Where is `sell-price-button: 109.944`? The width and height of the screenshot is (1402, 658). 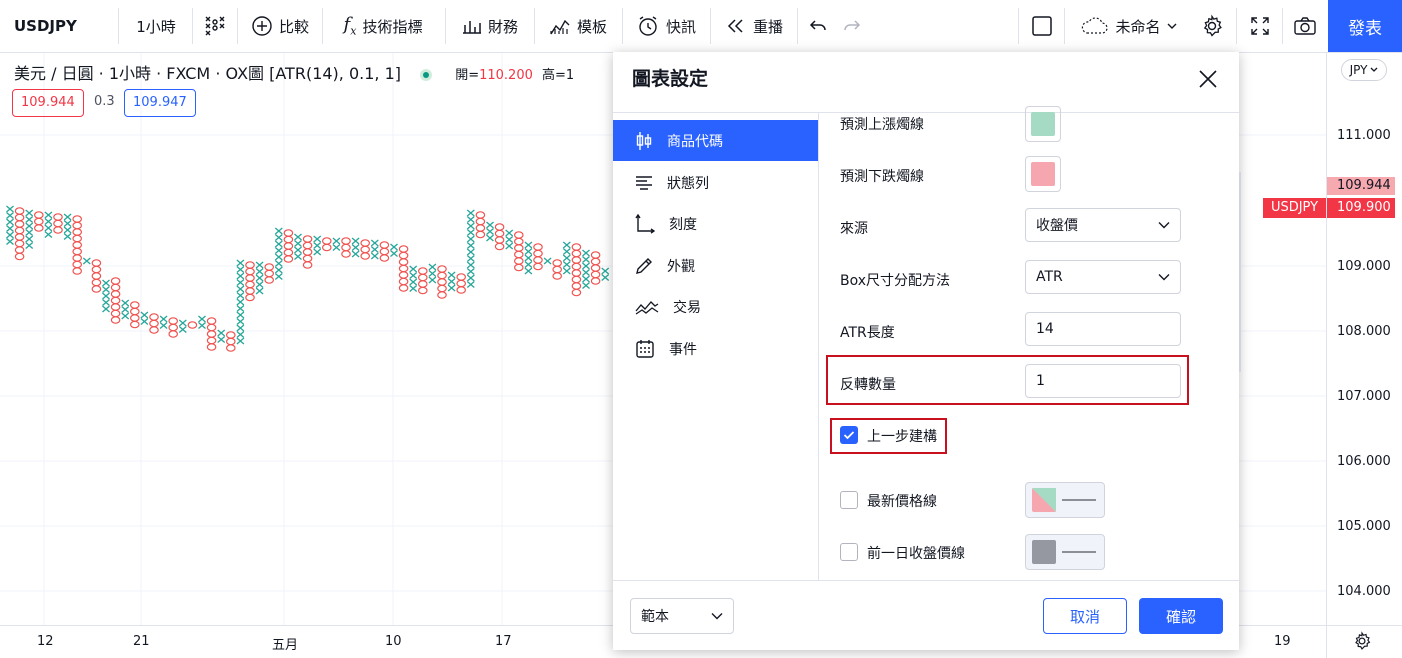
sell-price-button: 109.944 is located at coordinates (48, 103).